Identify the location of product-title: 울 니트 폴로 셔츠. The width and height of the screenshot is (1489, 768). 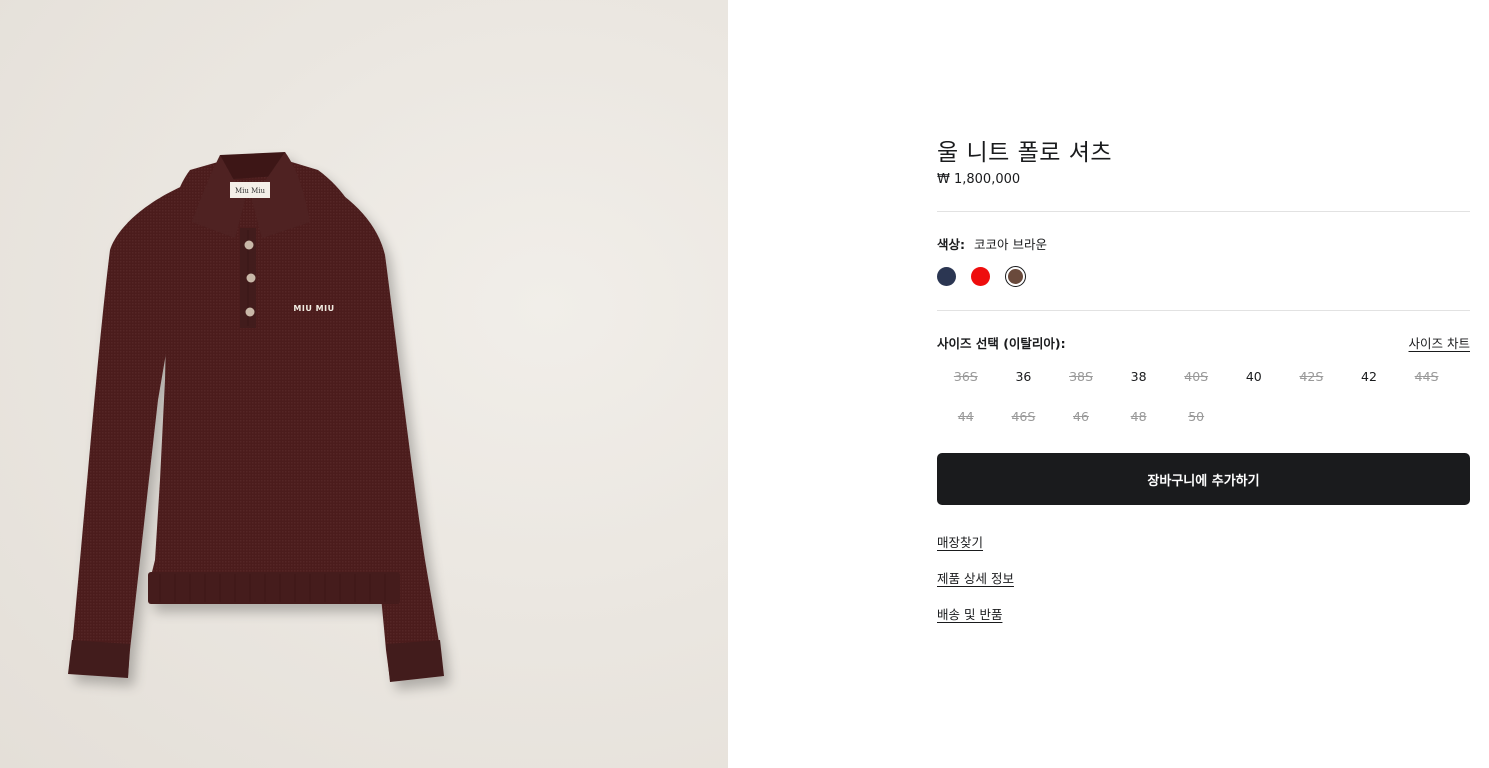
(1025, 153).